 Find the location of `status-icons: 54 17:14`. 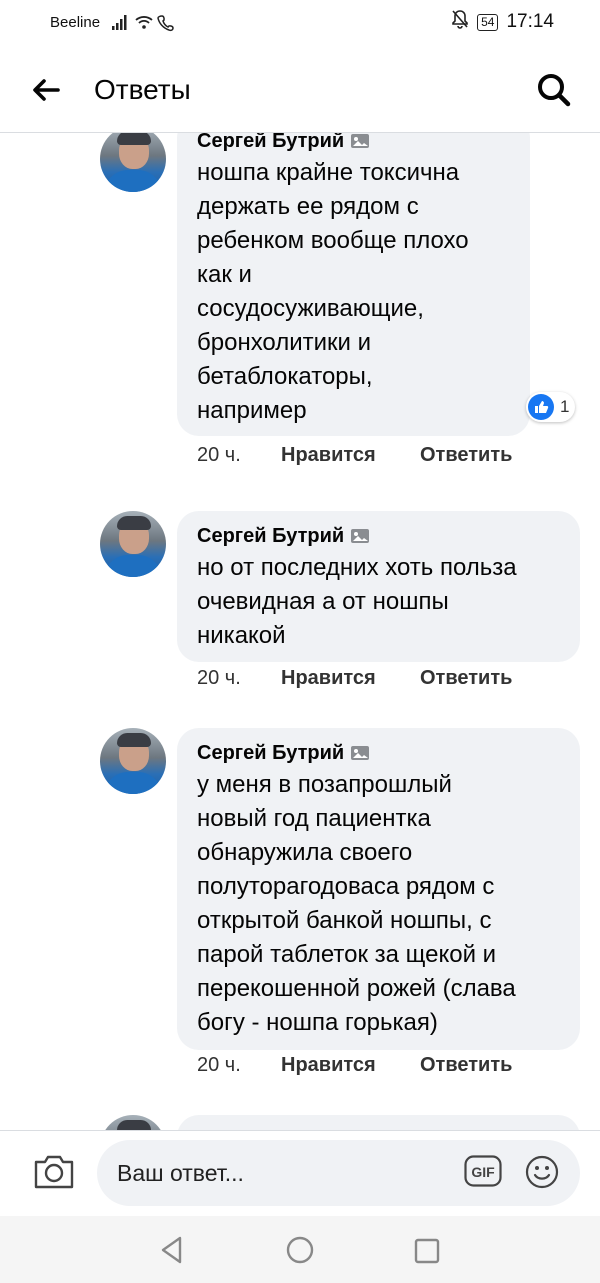

status-icons: 54 17:14 is located at coordinates (502, 22).